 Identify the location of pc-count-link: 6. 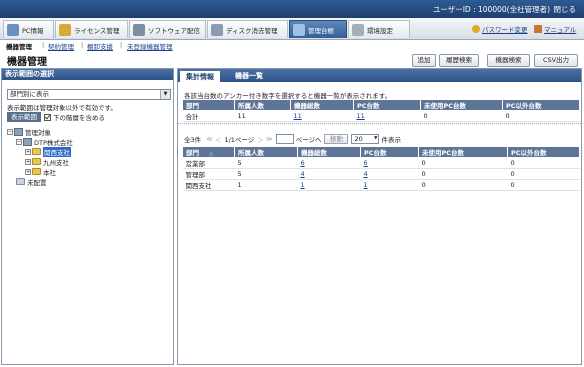
(366, 163).